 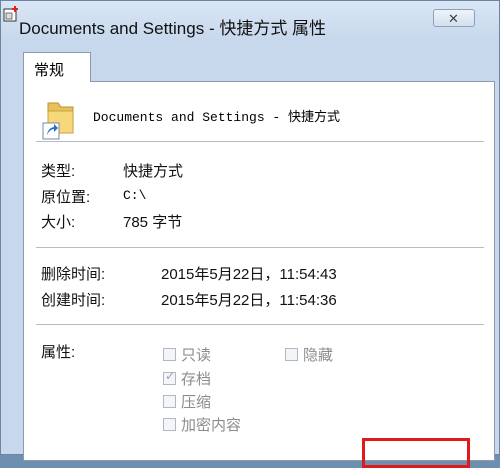 I want to click on readonly-checkbox, so click(x=169, y=354).